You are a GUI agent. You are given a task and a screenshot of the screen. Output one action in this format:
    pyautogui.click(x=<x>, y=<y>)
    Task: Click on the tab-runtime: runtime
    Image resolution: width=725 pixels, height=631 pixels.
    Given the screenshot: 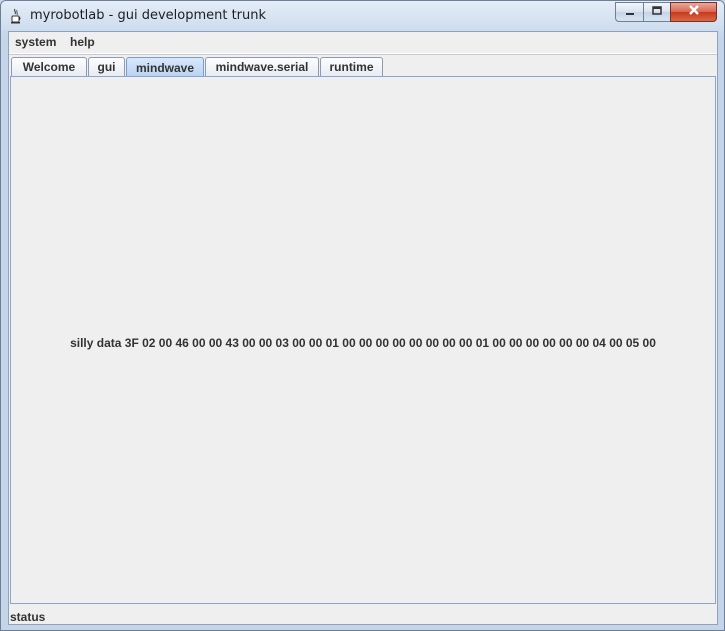 What is the action you would take?
    pyautogui.click(x=351, y=66)
    